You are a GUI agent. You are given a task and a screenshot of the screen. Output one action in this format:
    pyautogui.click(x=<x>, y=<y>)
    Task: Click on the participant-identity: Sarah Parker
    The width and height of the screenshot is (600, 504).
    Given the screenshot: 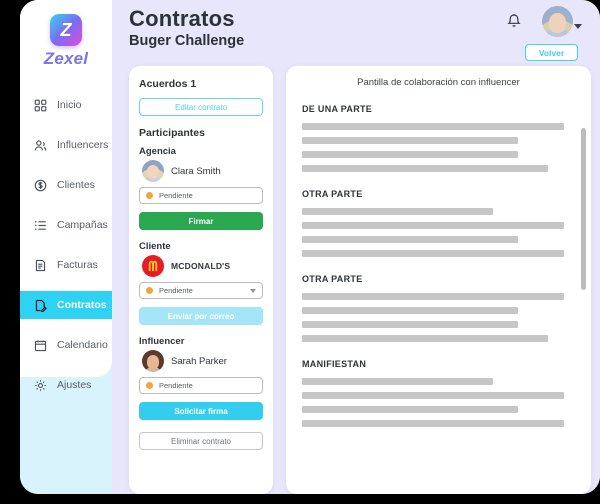 What is the action you would take?
    pyautogui.click(x=201, y=361)
    